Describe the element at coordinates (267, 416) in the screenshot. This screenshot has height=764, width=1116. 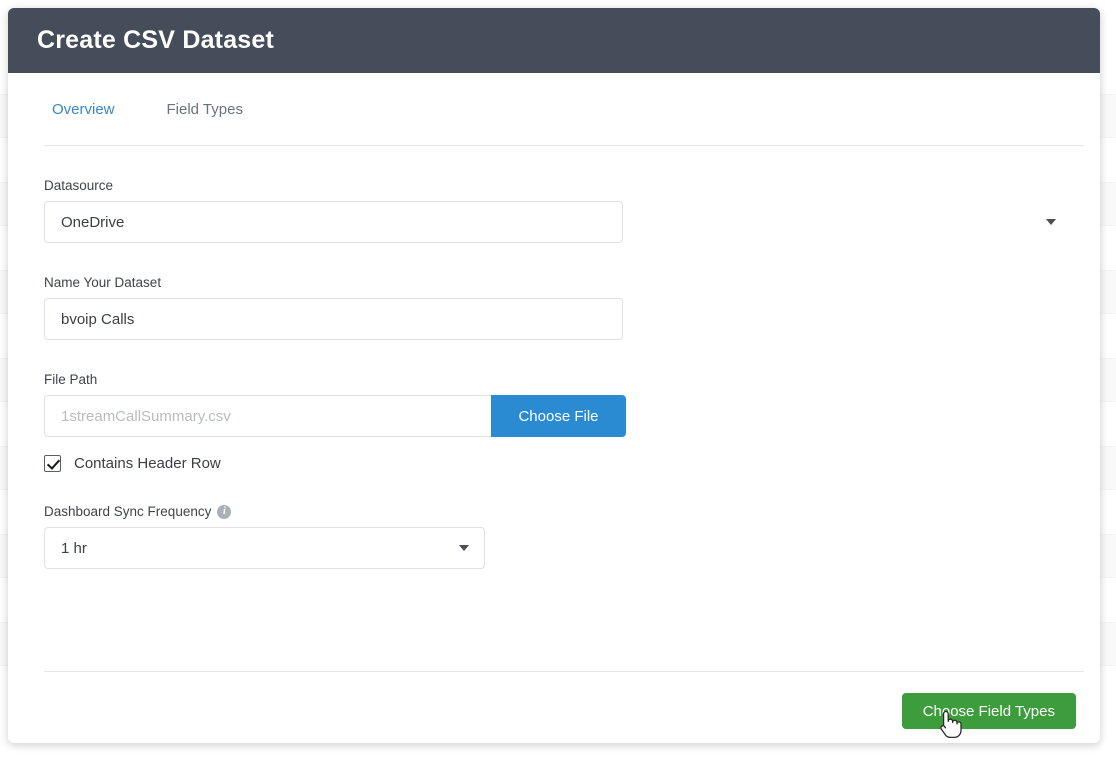
I see `file-path-input: 1streamCallSummary.csv` at that location.